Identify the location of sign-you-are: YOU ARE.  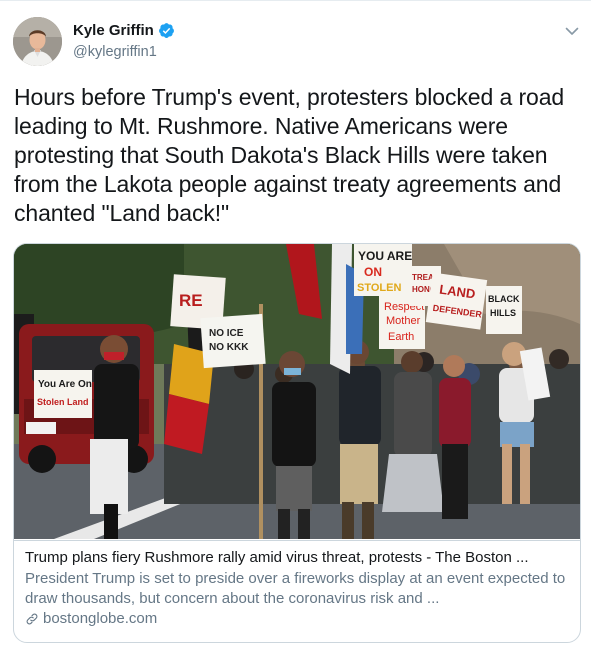
(385, 256).